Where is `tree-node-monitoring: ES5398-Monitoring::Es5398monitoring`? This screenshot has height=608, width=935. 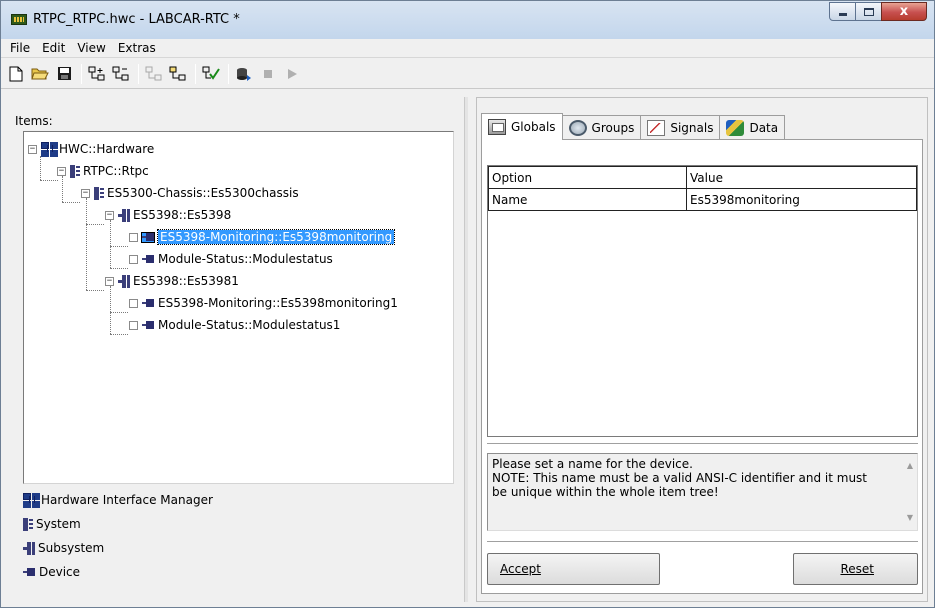
tree-node-monitoring: ES5398-Monitoring::Es5398monitoring is located at coordinates (262, 237).